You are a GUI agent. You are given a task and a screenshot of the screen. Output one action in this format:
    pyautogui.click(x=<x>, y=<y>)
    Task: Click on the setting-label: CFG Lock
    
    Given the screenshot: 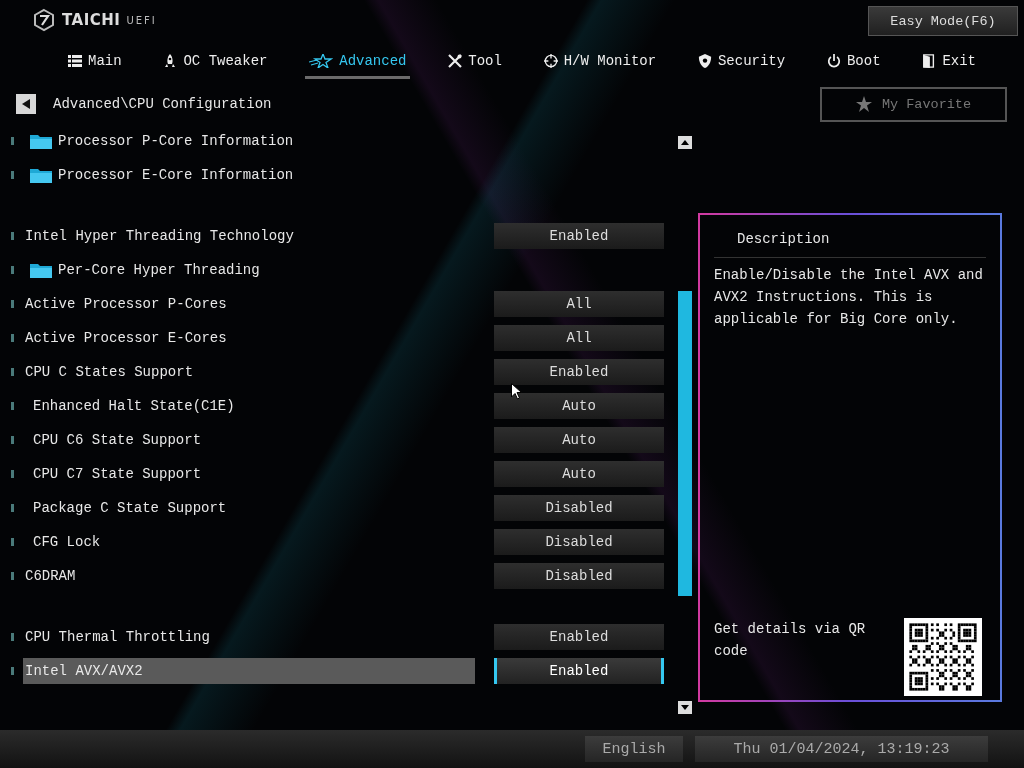 What is the action you would take?
    pyautogui.click(x=249, y=542)
    